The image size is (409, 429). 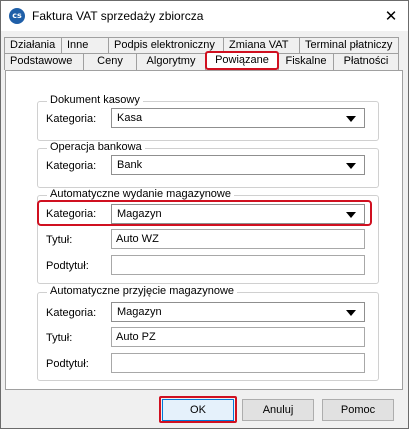 I want to click on title-bar: cs Faktura VAT sprzedaży zbiorcza ✕, so click(x=204, y=16).